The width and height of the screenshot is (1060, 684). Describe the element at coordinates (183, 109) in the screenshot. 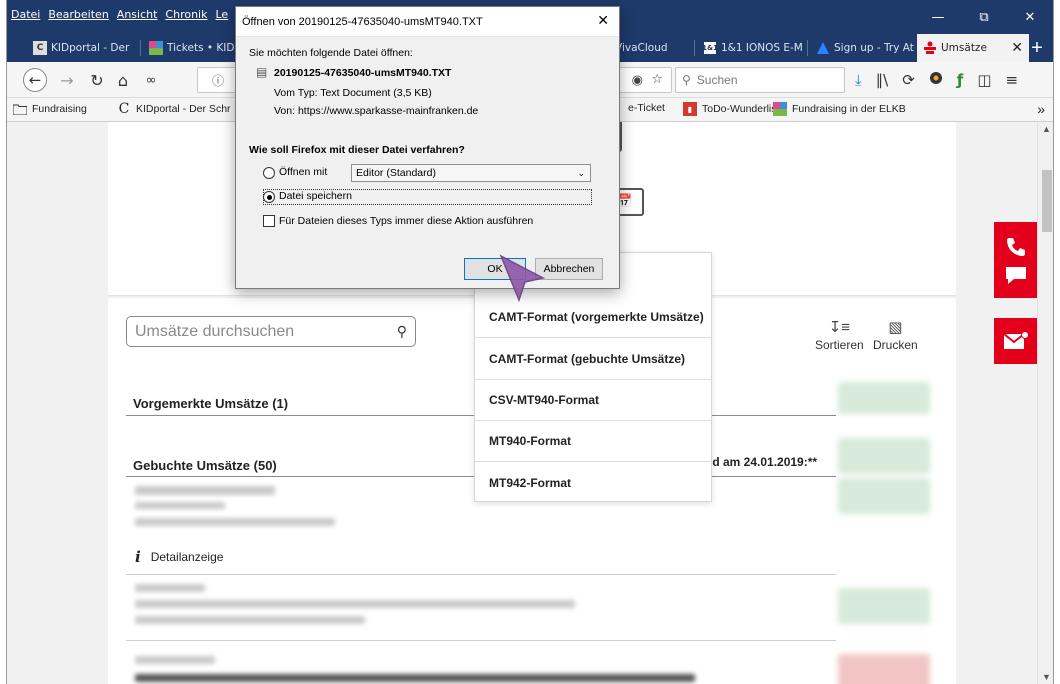

I see `bookmark-label: KIDportal - Der Schr` at that location.